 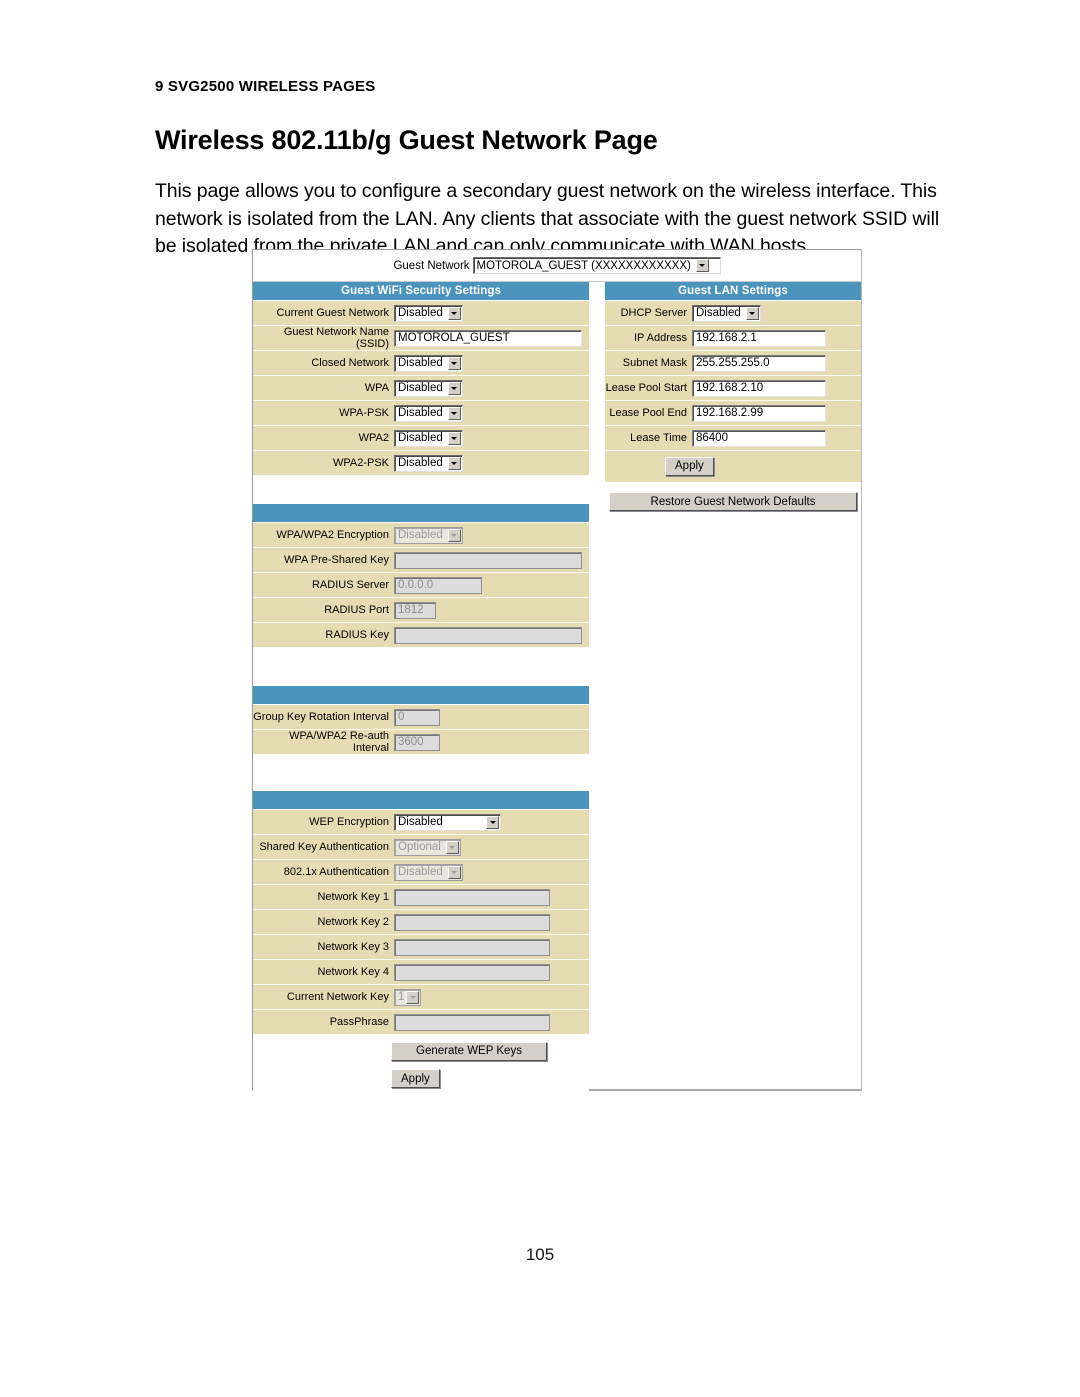 I want to click on row-shared-key-auth: Shared Key Authentication Optional, so click(x=421, y=848).